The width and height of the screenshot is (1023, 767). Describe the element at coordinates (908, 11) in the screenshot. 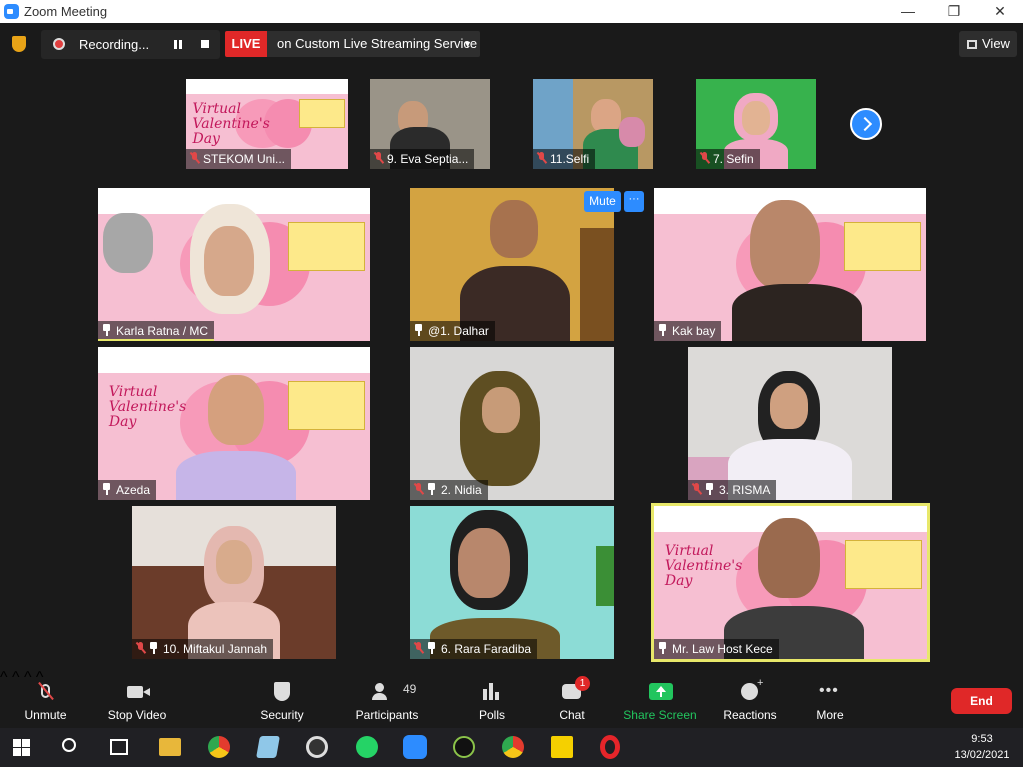

I see `minimize-button: —` at that location.